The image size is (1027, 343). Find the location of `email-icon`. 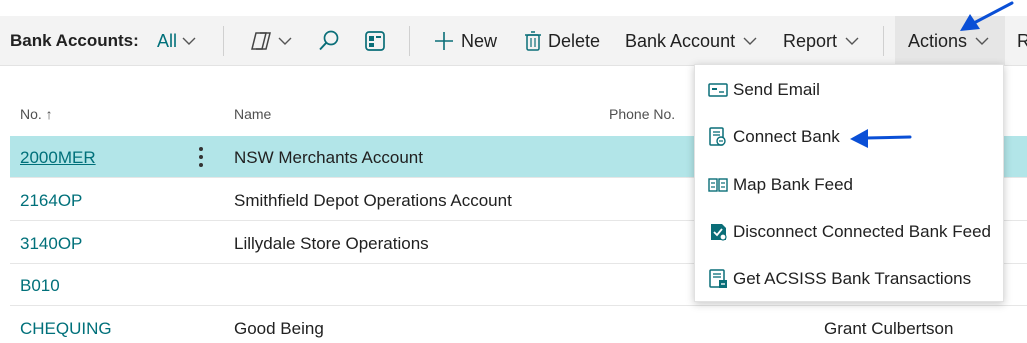

email-icon is located at coordinates (718, 90).